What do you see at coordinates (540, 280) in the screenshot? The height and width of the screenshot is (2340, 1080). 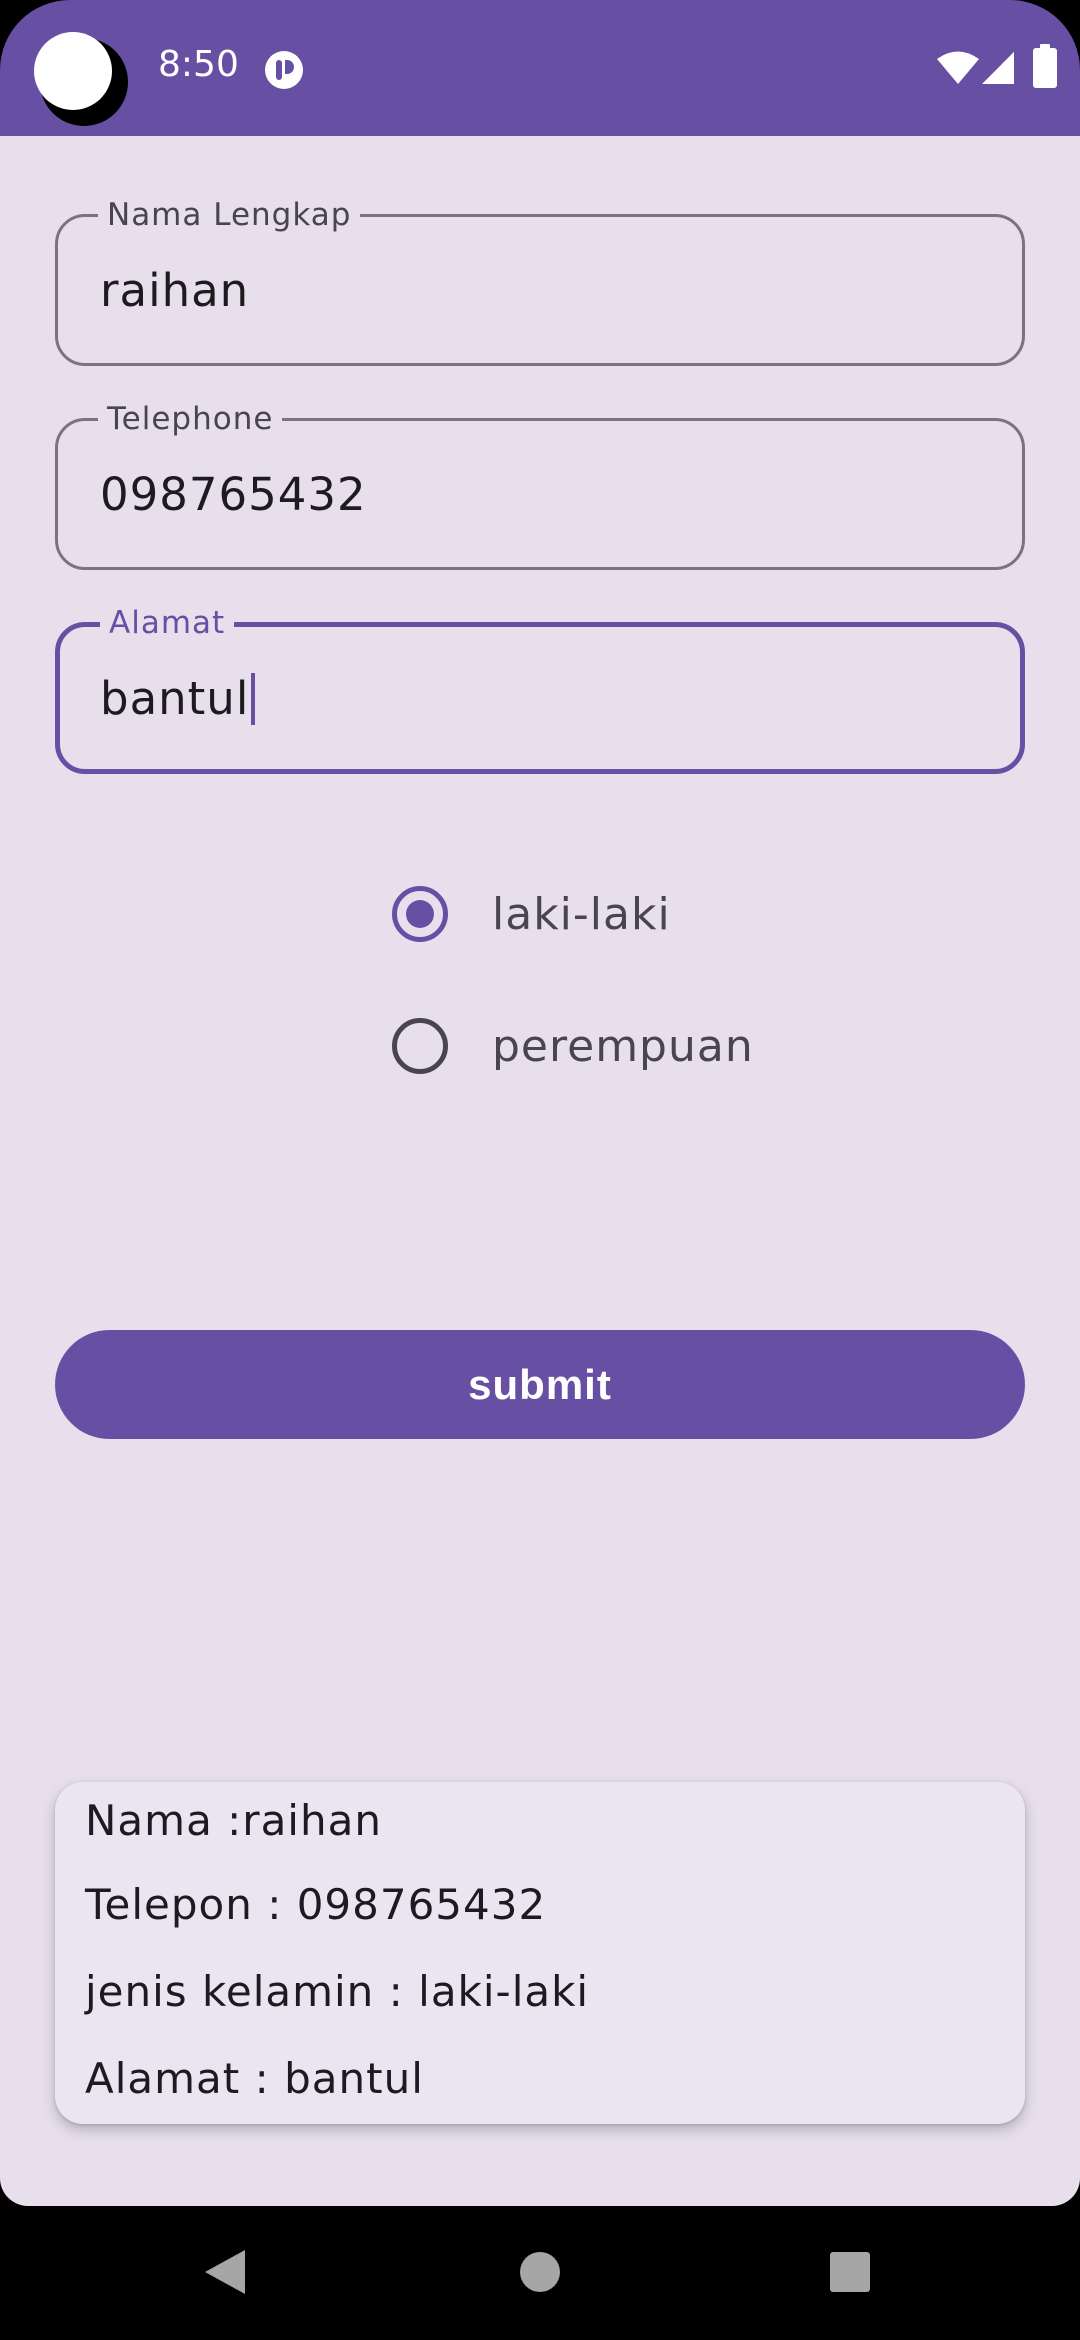 I see `nama-lengkap-field: Nama Lengkap raihan` at bounding box center [540, 280].